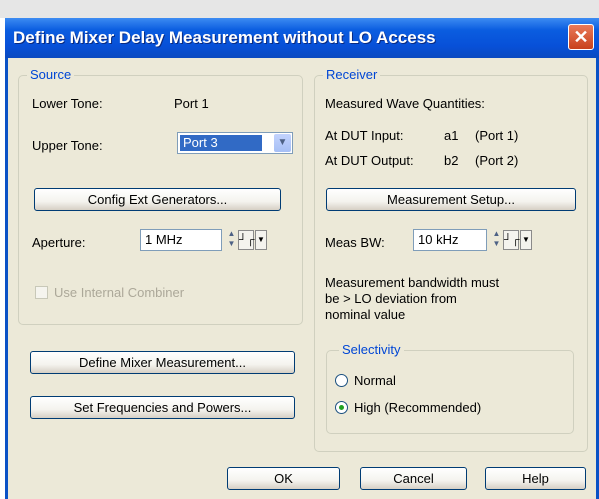 The height and width of the screenshot is (499, 599). What do you see at coordinates (355, 242) in the screenshot?
I see `meas-bw-label: Meas BW:` at bounding box center [355, 242].